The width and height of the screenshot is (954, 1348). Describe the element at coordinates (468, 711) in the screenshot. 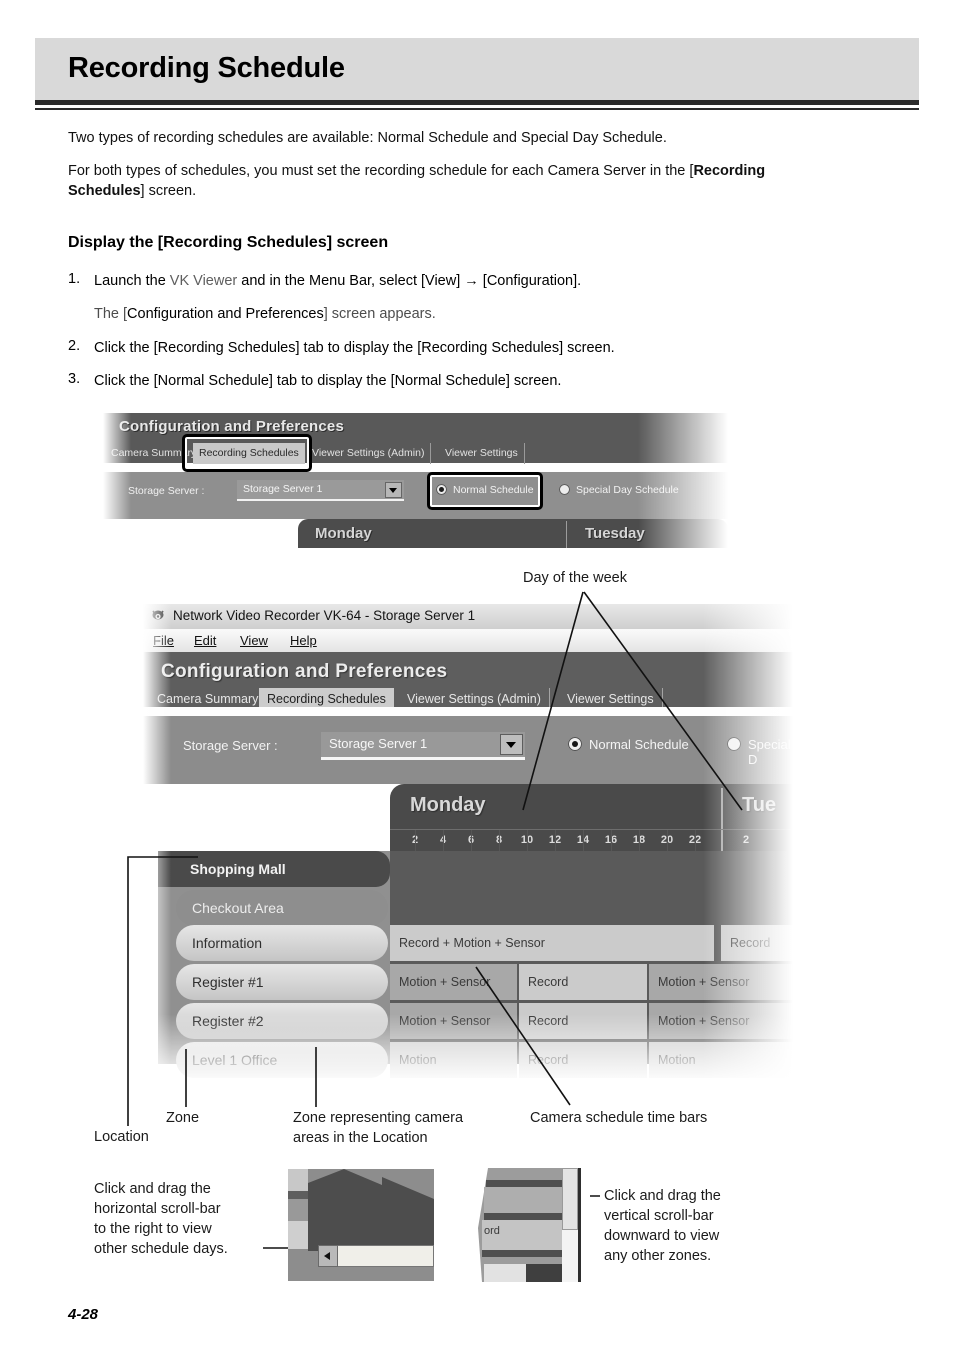

I see `fig2-divider` at that location.